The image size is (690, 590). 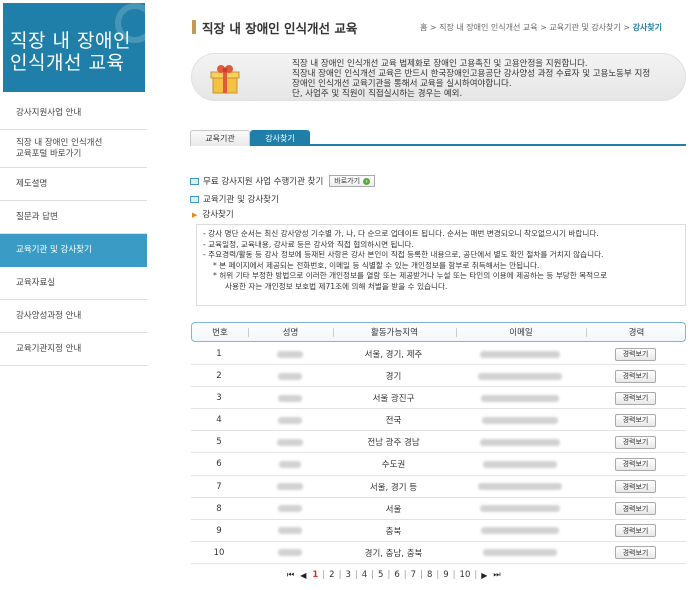 What do you see at coordinates (438, 531) in the screenshot?
I see `table-row: 9 충북 경력보기` at bounding box center [438, 531].